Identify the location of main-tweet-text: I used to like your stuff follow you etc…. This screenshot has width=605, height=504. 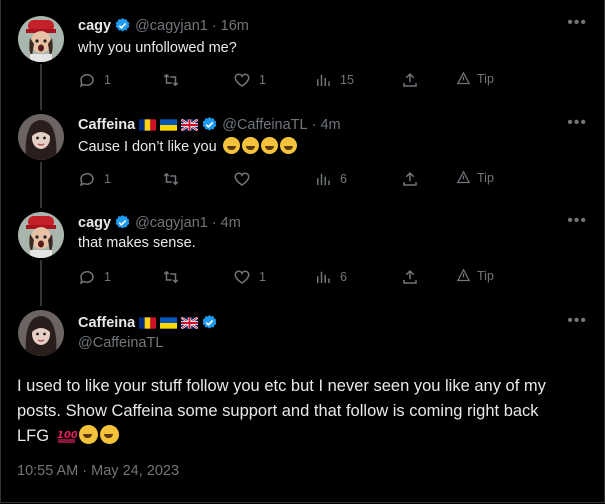
(307, 411).